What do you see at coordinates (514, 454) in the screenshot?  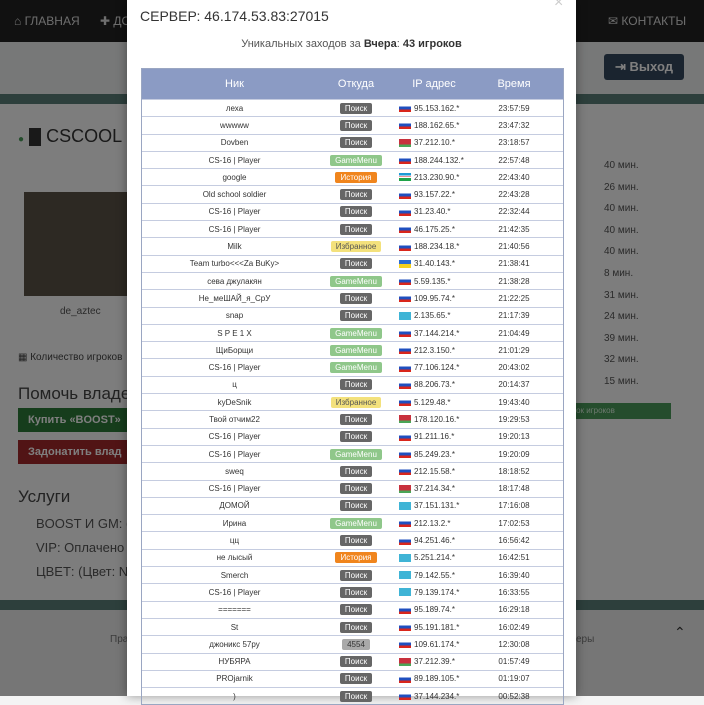 I see `visit-time: 19:20:09` at bounding box center [514, 454].